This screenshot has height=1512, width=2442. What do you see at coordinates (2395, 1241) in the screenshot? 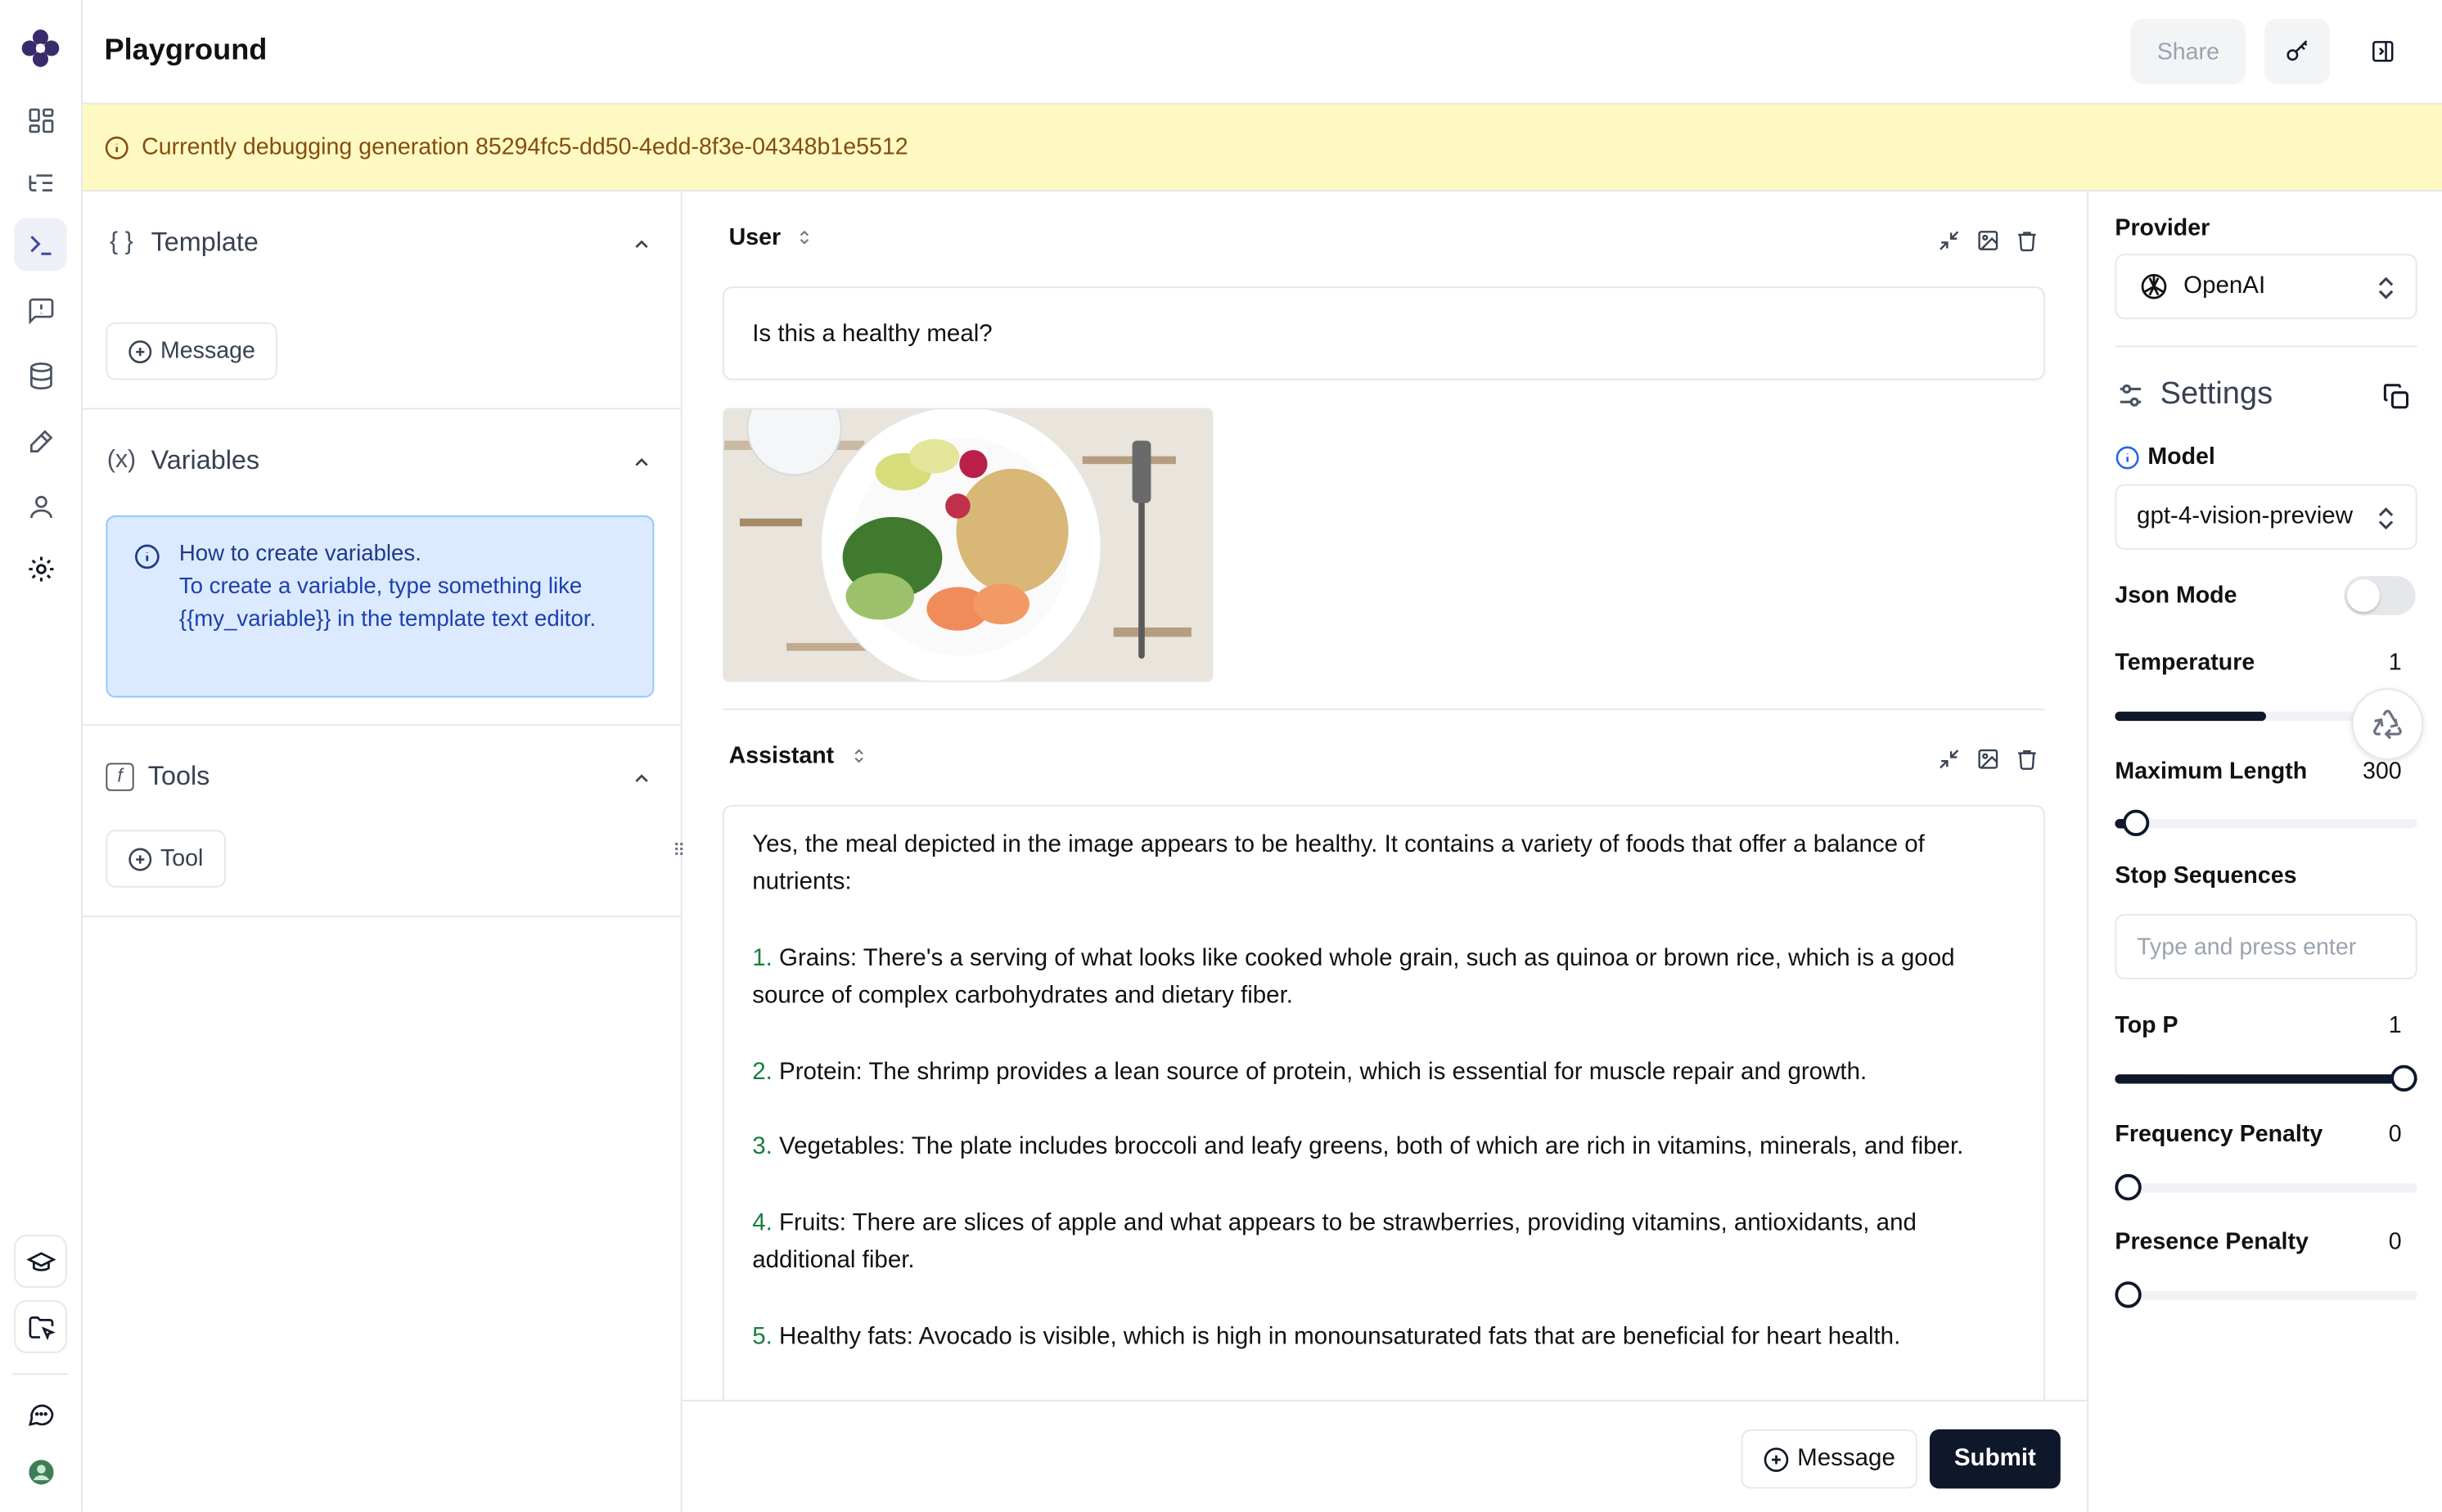
I see `presence-penalty-value: 0` at bounding box center [2395, 1241].